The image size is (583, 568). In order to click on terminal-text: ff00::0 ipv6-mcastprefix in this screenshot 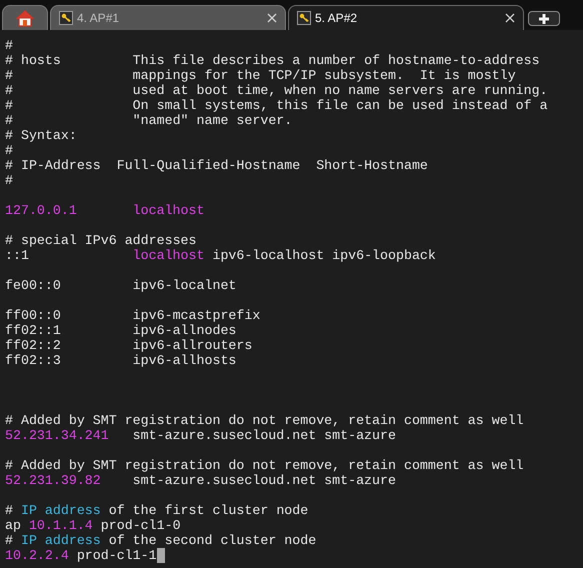, I will do `click(132, 315)`.